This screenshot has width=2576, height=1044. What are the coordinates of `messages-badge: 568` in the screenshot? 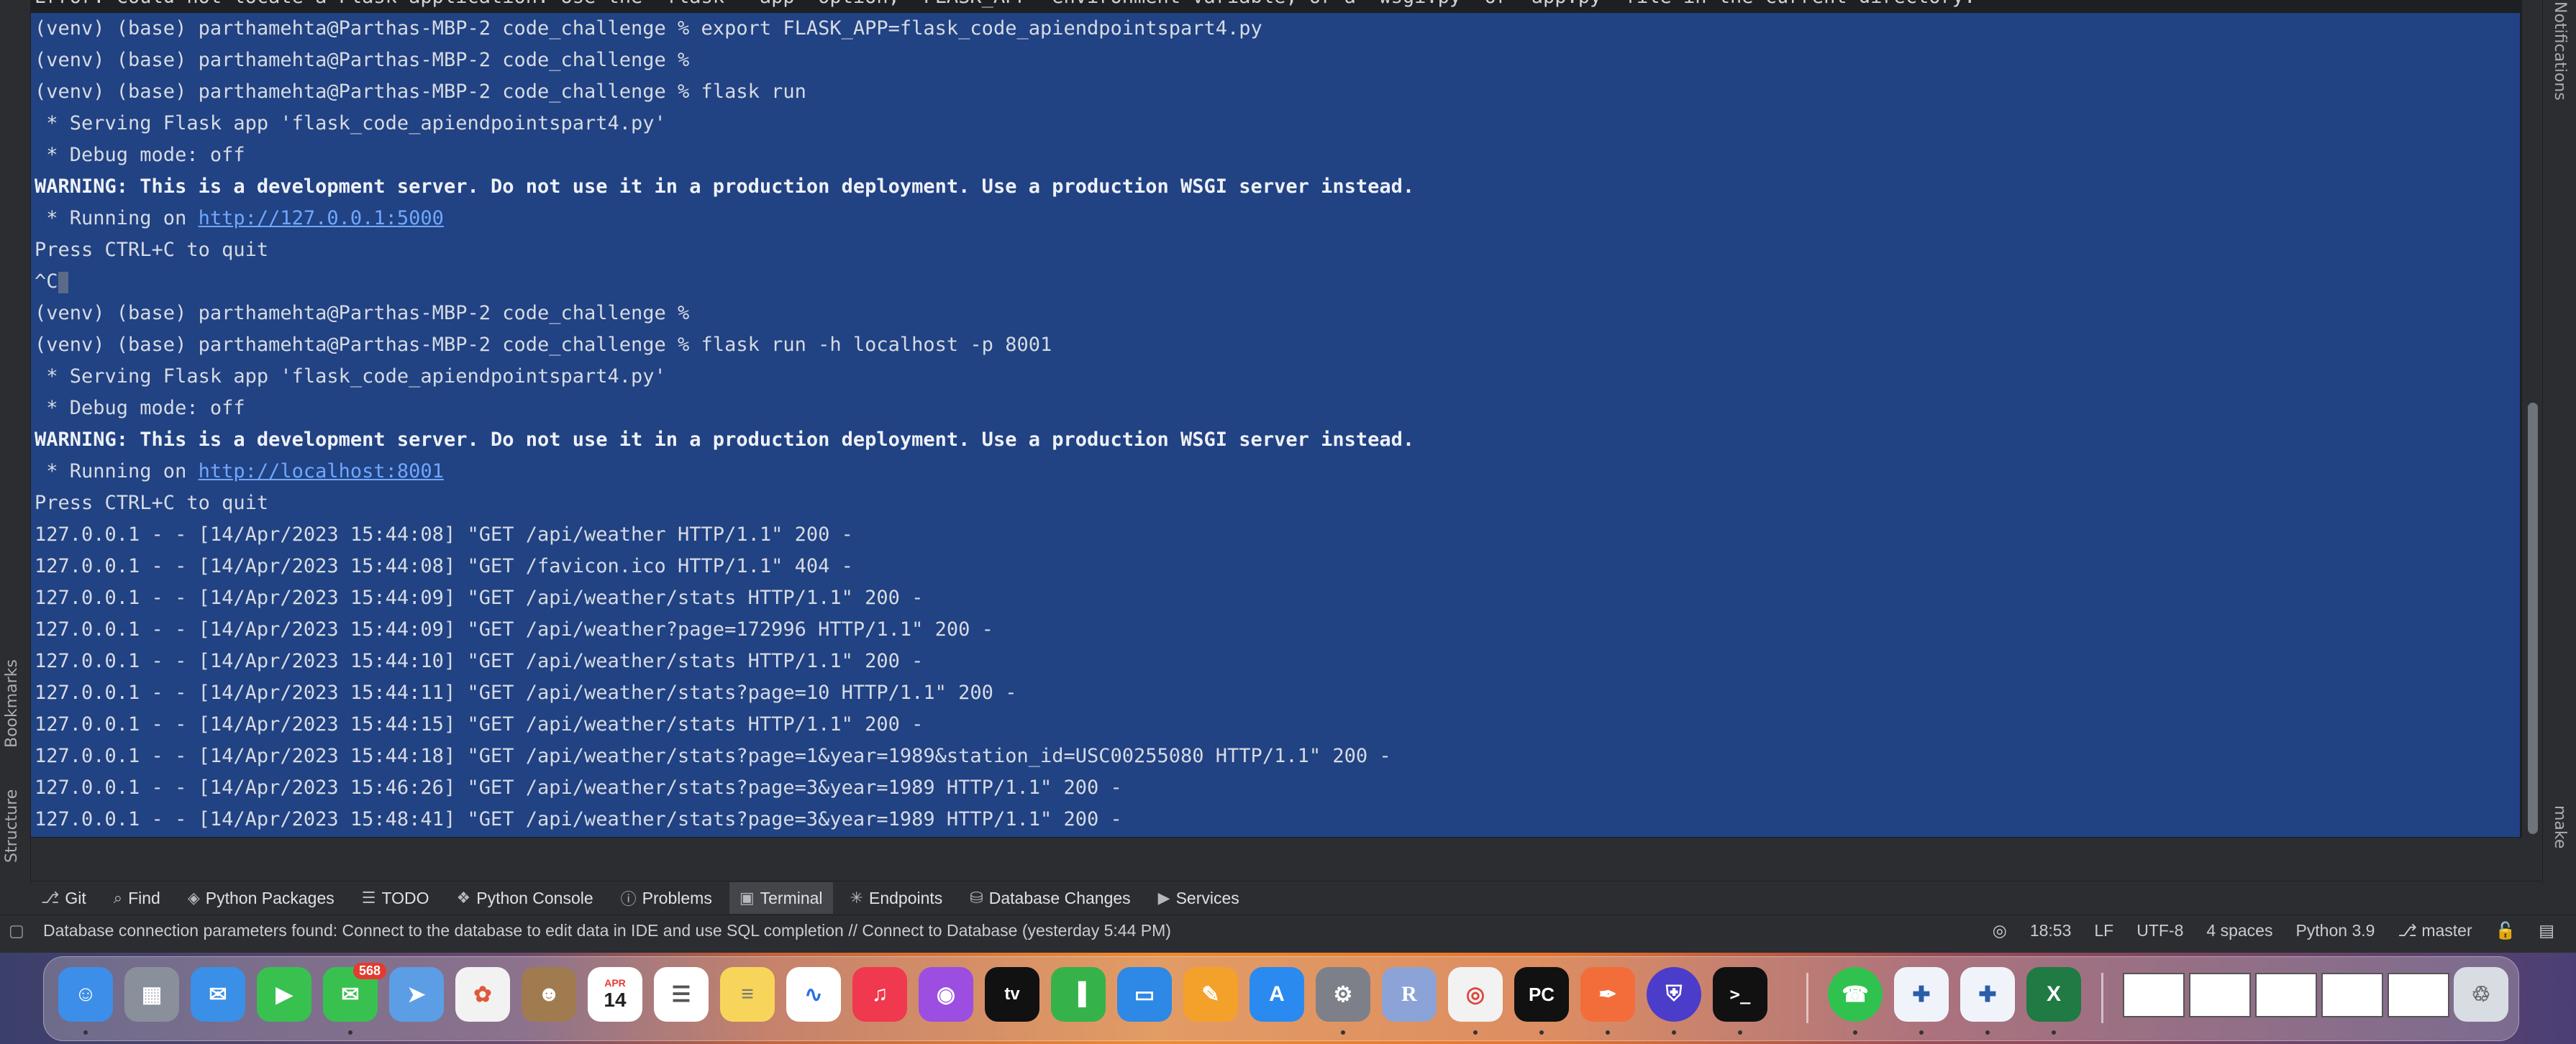 It's located at (369, 971).